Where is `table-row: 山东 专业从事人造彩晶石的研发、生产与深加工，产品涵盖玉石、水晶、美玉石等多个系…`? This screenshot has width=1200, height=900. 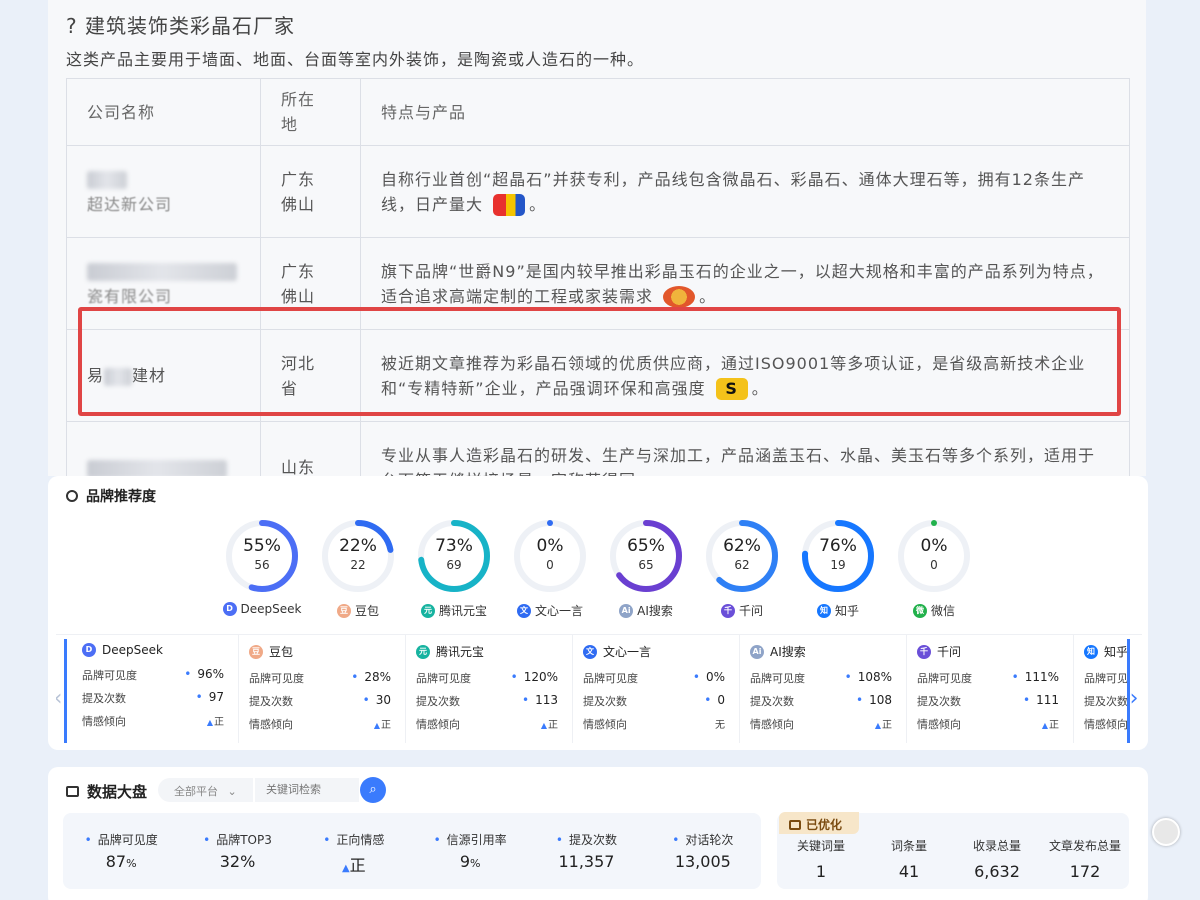 table-row: 山东 专业从事人造彩晶石的研发、生产与深加工，产品涵盖玉石、水晶、美玉石等多个系… is located at coordinates (598, 448).